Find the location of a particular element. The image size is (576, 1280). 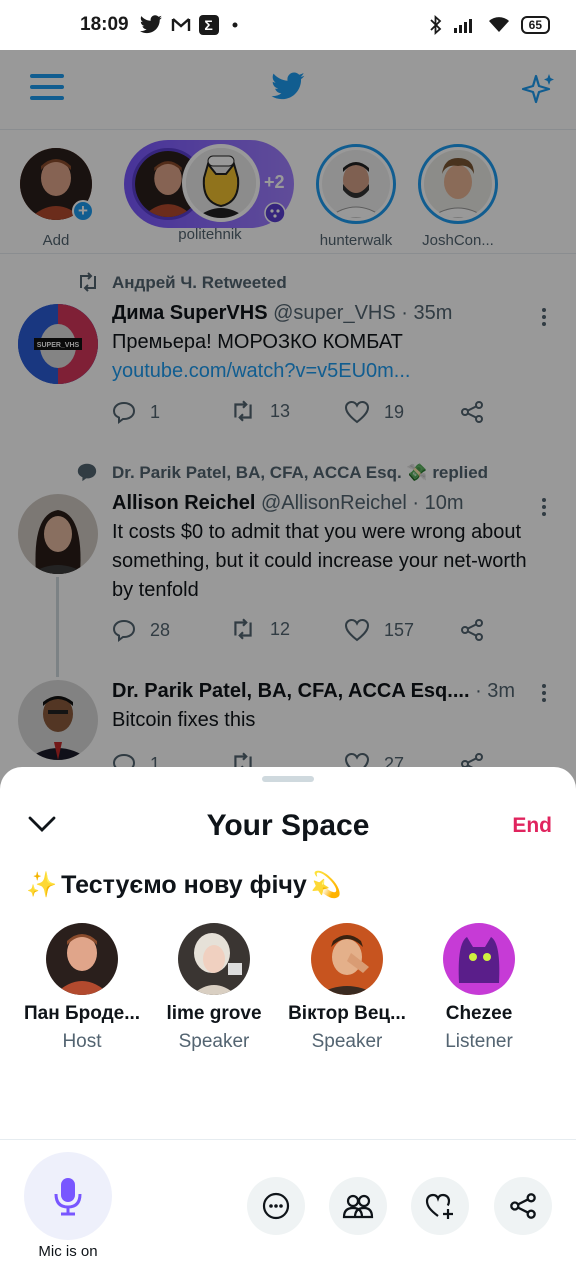

participant: Chezee Listener is located at coordinates (479, 988).